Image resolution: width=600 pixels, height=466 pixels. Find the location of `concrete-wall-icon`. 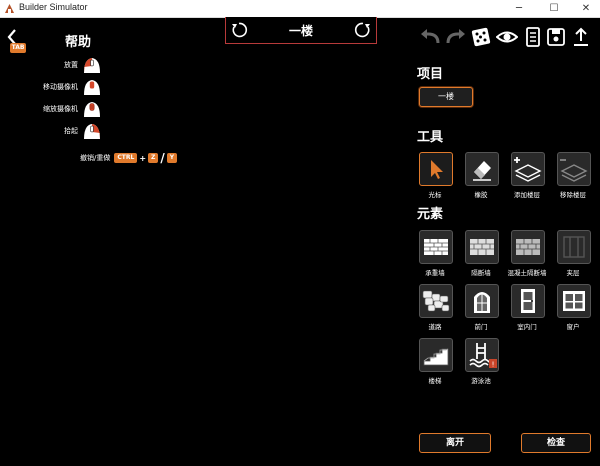

concrete-wall-icon is located at coordinates (528, 247).